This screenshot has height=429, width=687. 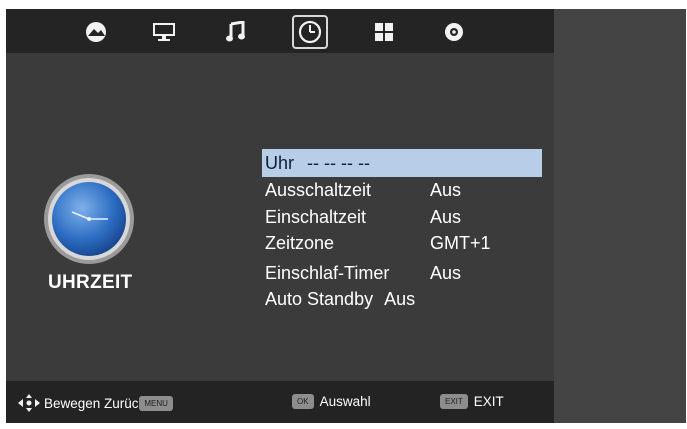 I want to click on exit-text: EXIT, so click(x=488, y=401).